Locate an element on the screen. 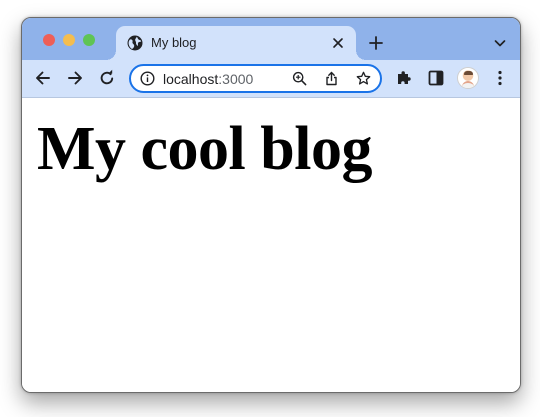  reload-icon is located at coordinates (107, 78).